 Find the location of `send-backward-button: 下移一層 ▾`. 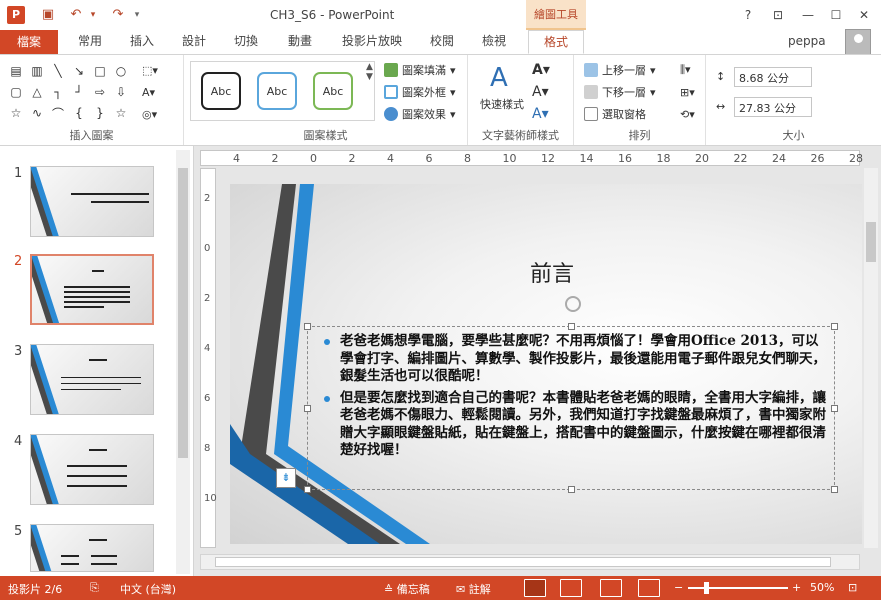

send-backward-button: 下移一層 ▾ is located at coordinates (620, 92).